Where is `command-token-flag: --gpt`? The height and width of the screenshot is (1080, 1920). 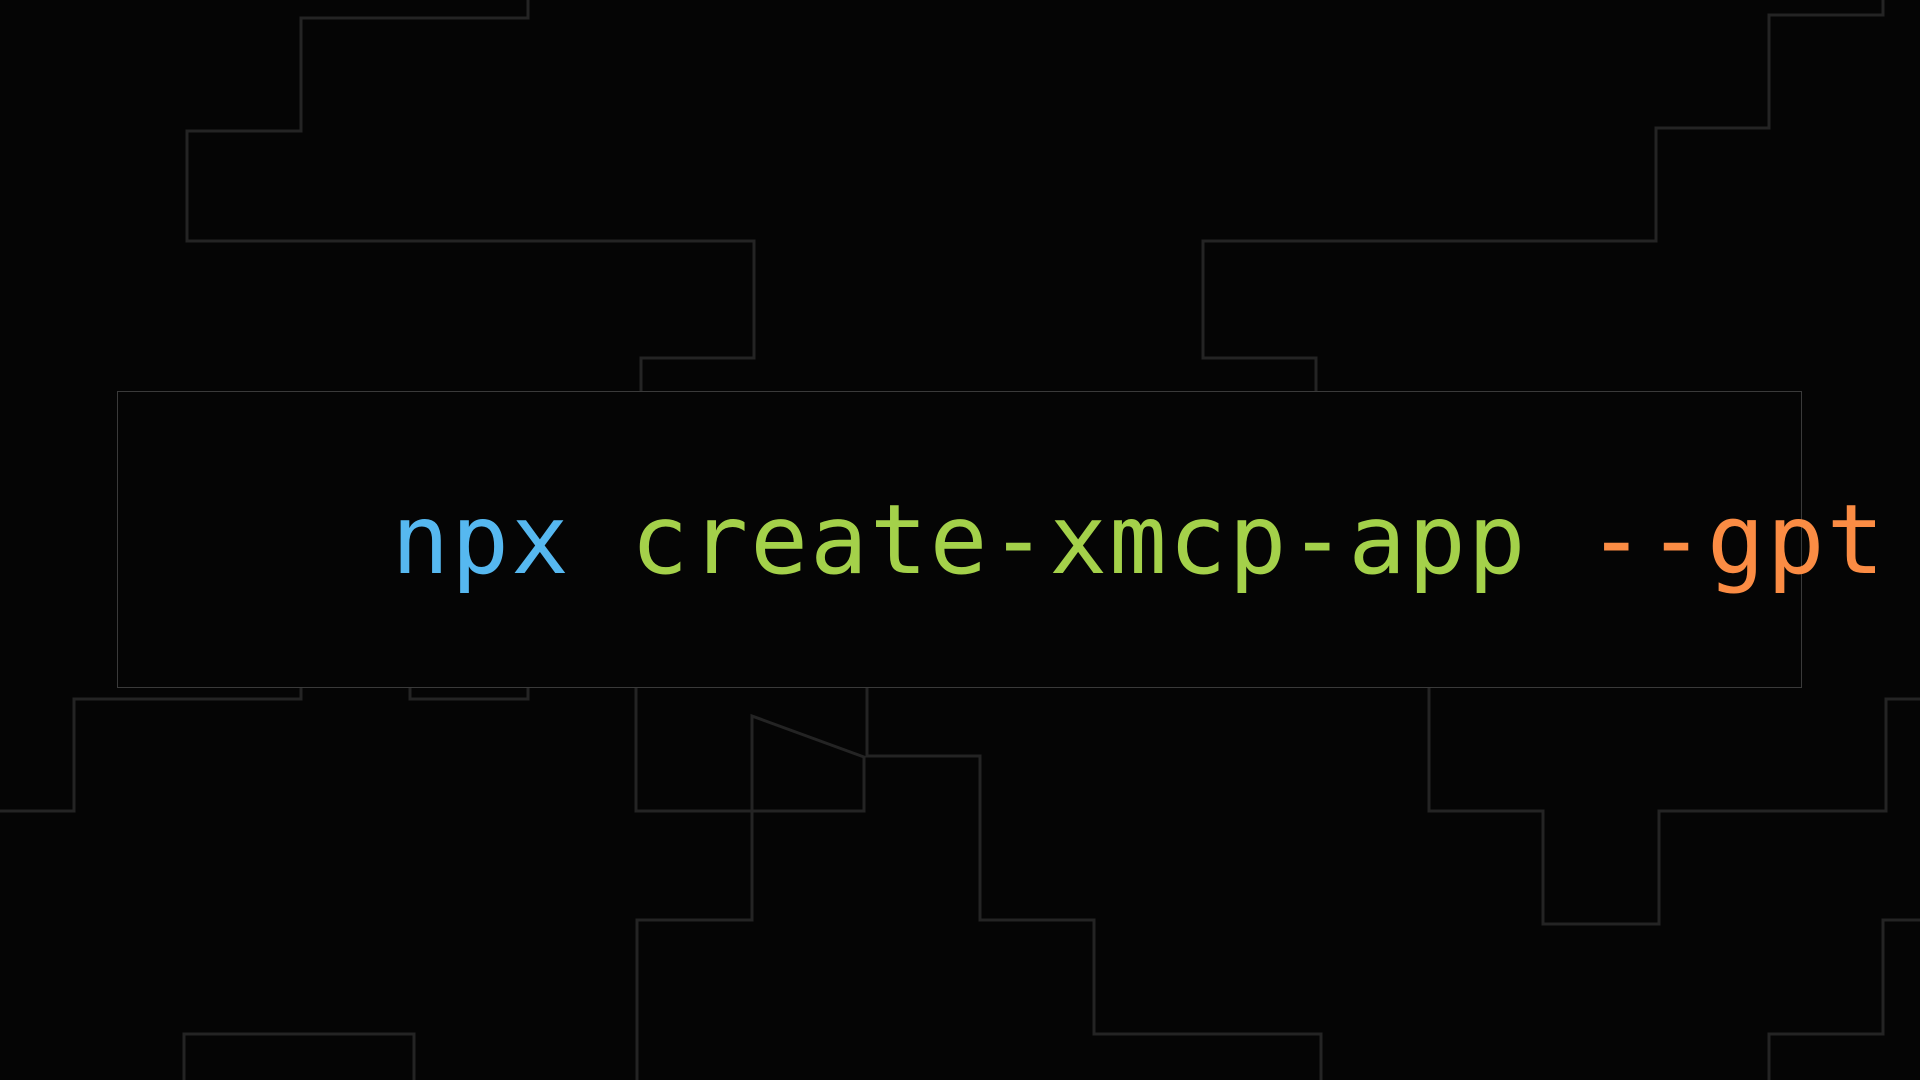 command-token-flag: --gpt is located at coordinates (1737, 539).